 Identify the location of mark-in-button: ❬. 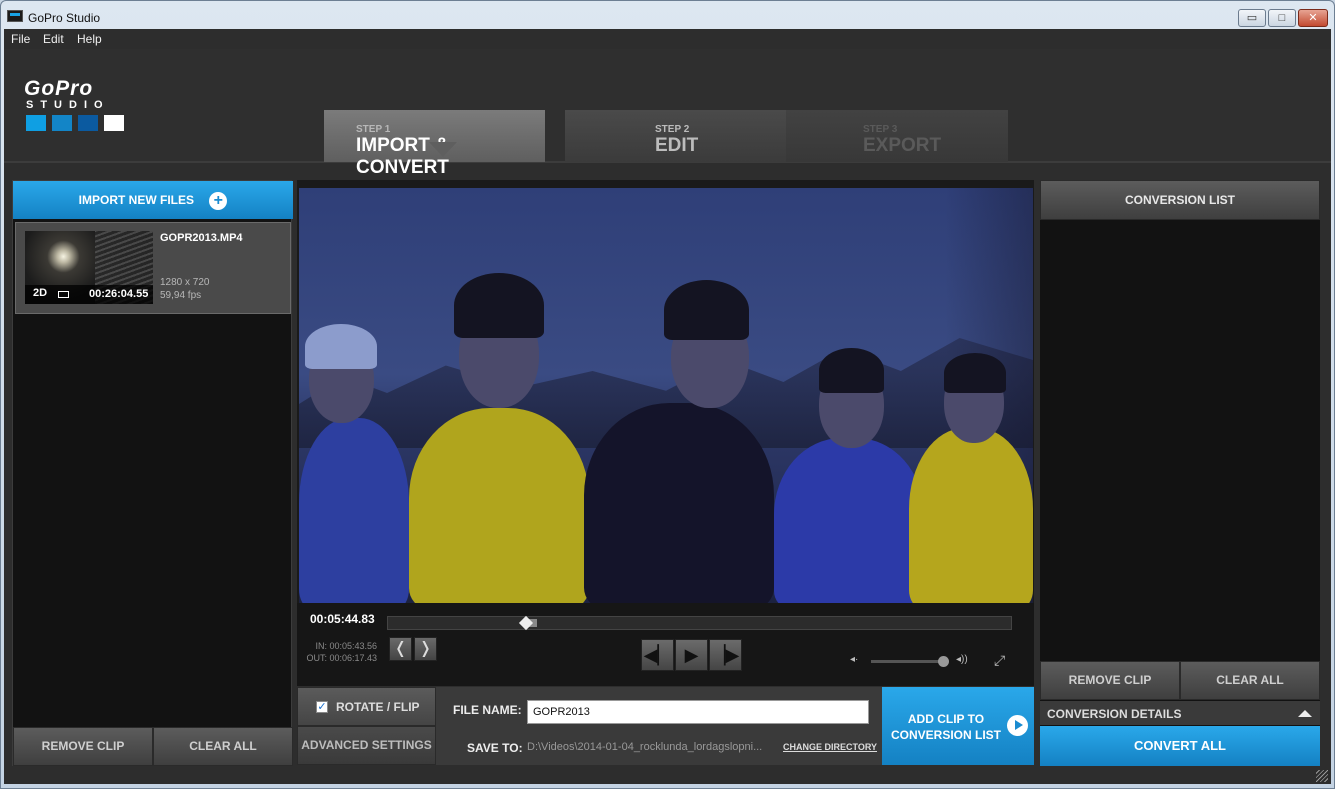
(400, 649).